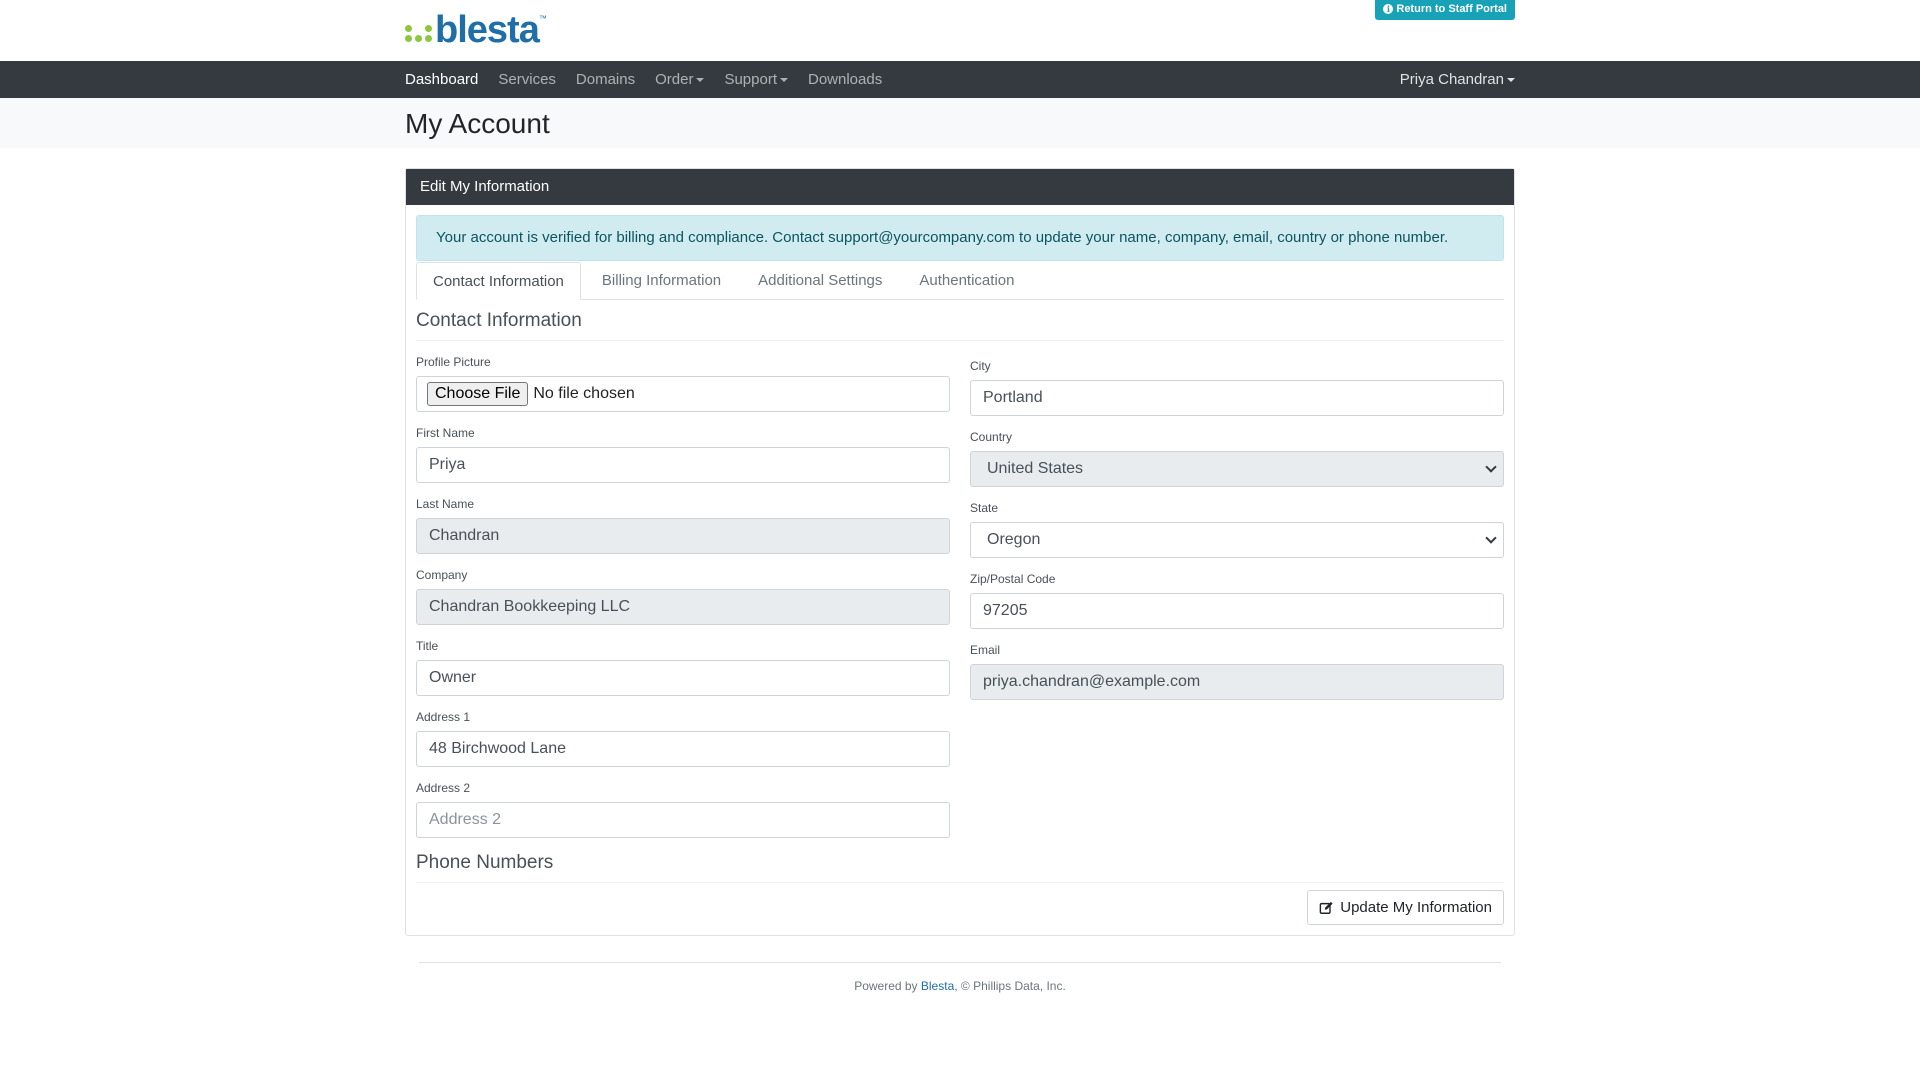  Describe the element at coordinates (661, 280) in the screenshot. I see `tab-billing-information: Billing Information` at that location.